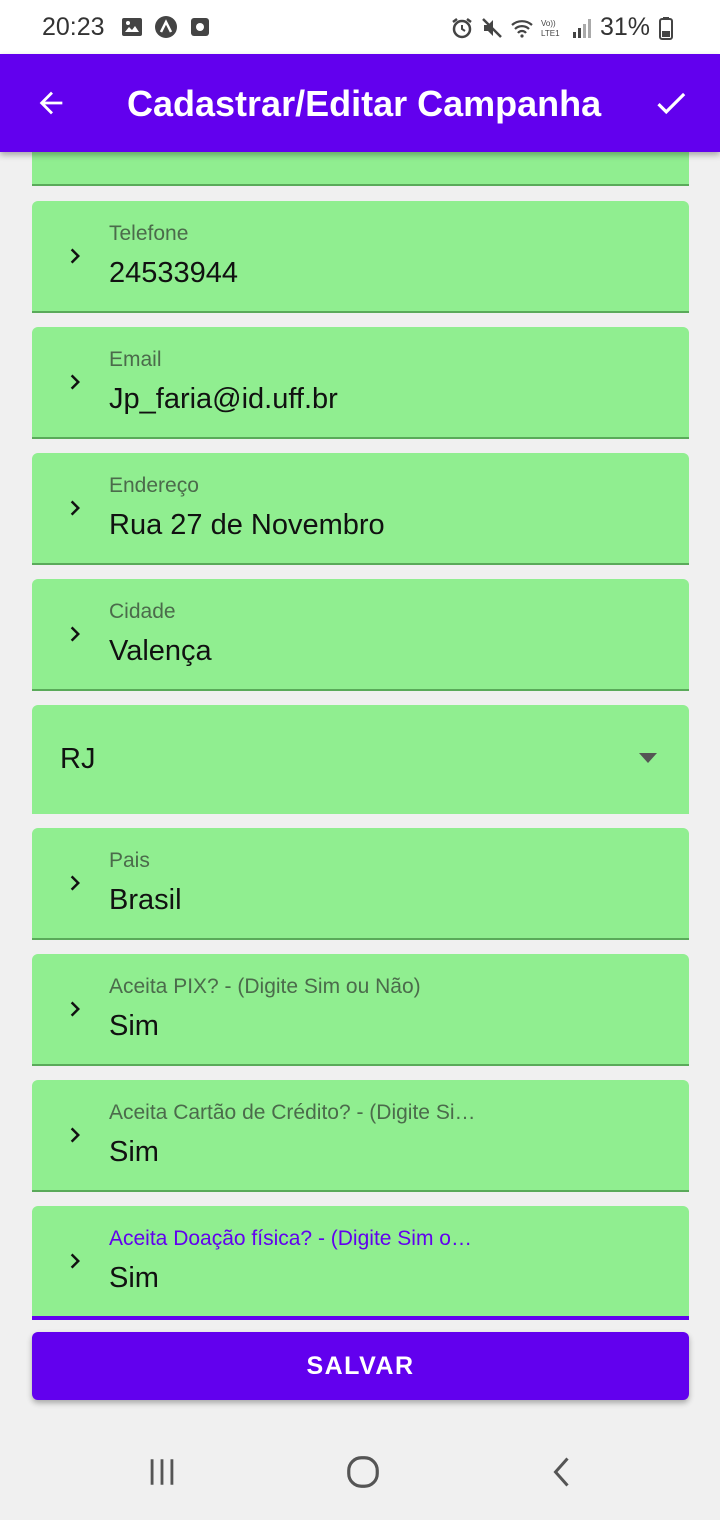 This screenshot has width=720, height=1520. I want to click on arrow-back-icon, so click(51, 103).